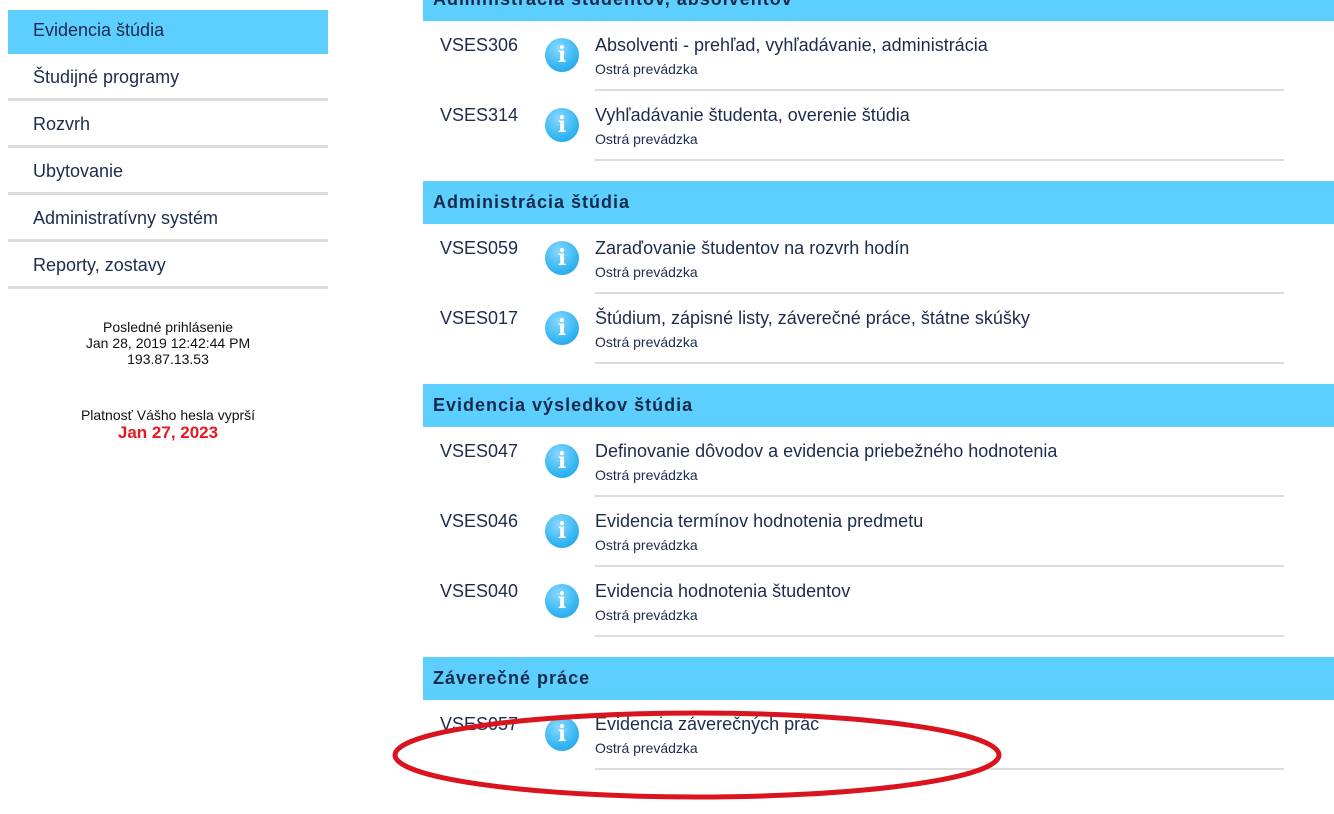 Image resolution: width=1334 pixels, height=814 pixels. I want to click on module-code: VSES040, so click(479, 591).